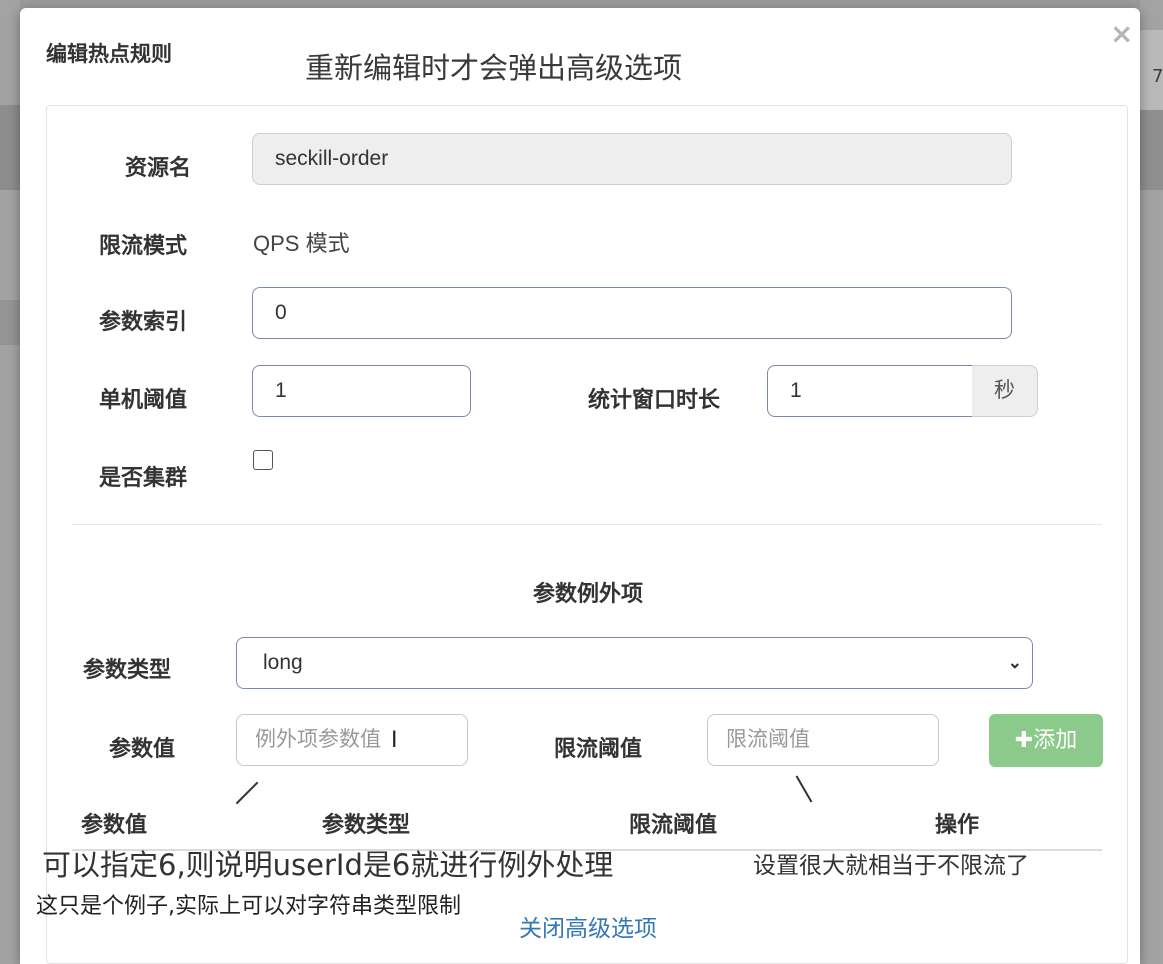 This screenshot has height=964, width=1163. Describe the element at coordinates (263, 460) in the screenshot. I see `cluster-checkbox` at that location.